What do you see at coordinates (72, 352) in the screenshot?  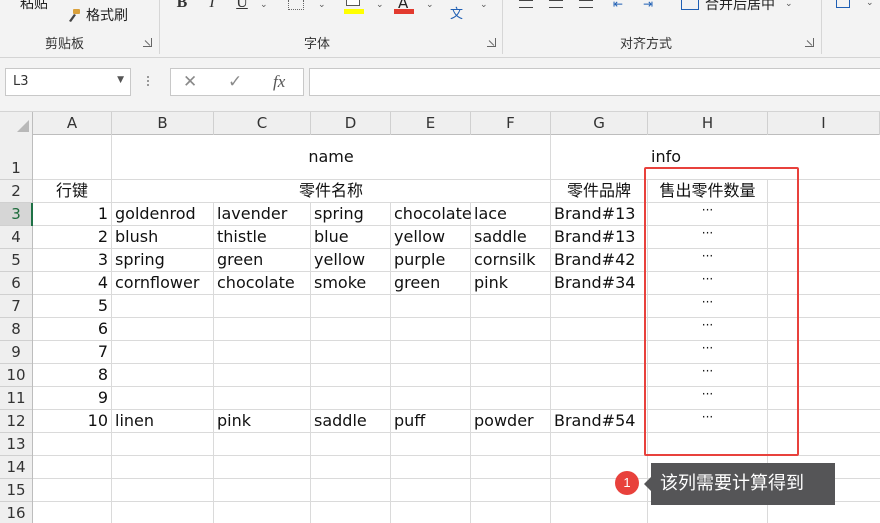 I see `cell-row-key: 7` at bounding box center [72, 352].